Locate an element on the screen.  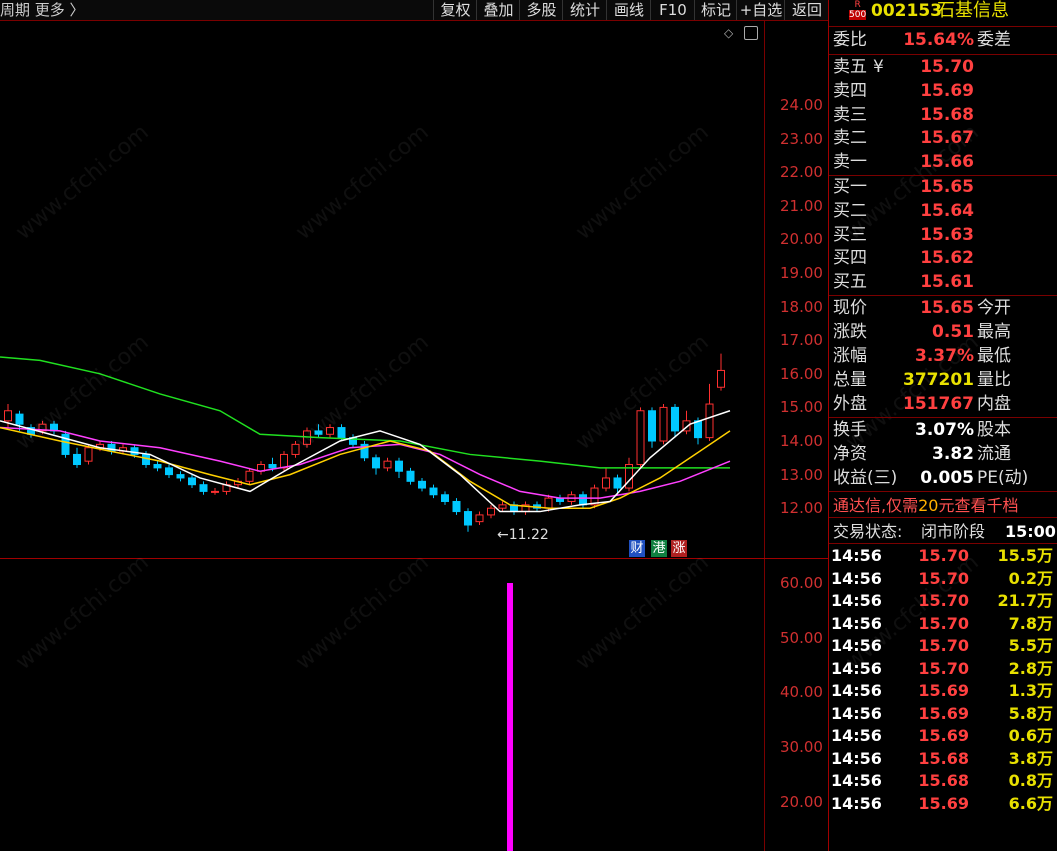
volume-tick: 20.00 is located at coordinates (801, 801).